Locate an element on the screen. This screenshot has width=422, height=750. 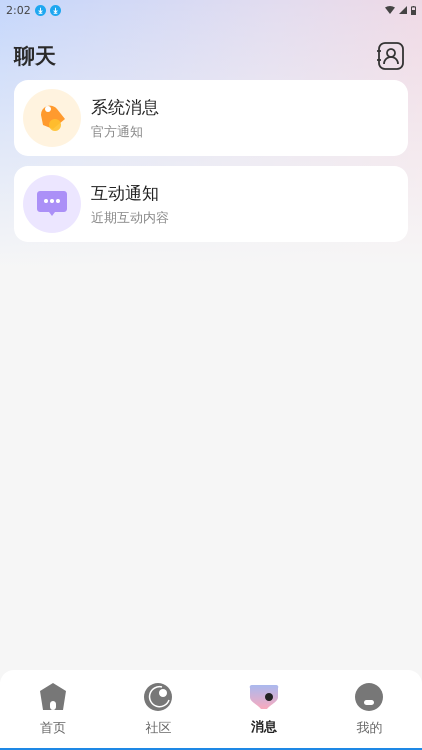
conversation-card: 系统消息 官方通知 is located at coordinates (211, 118).